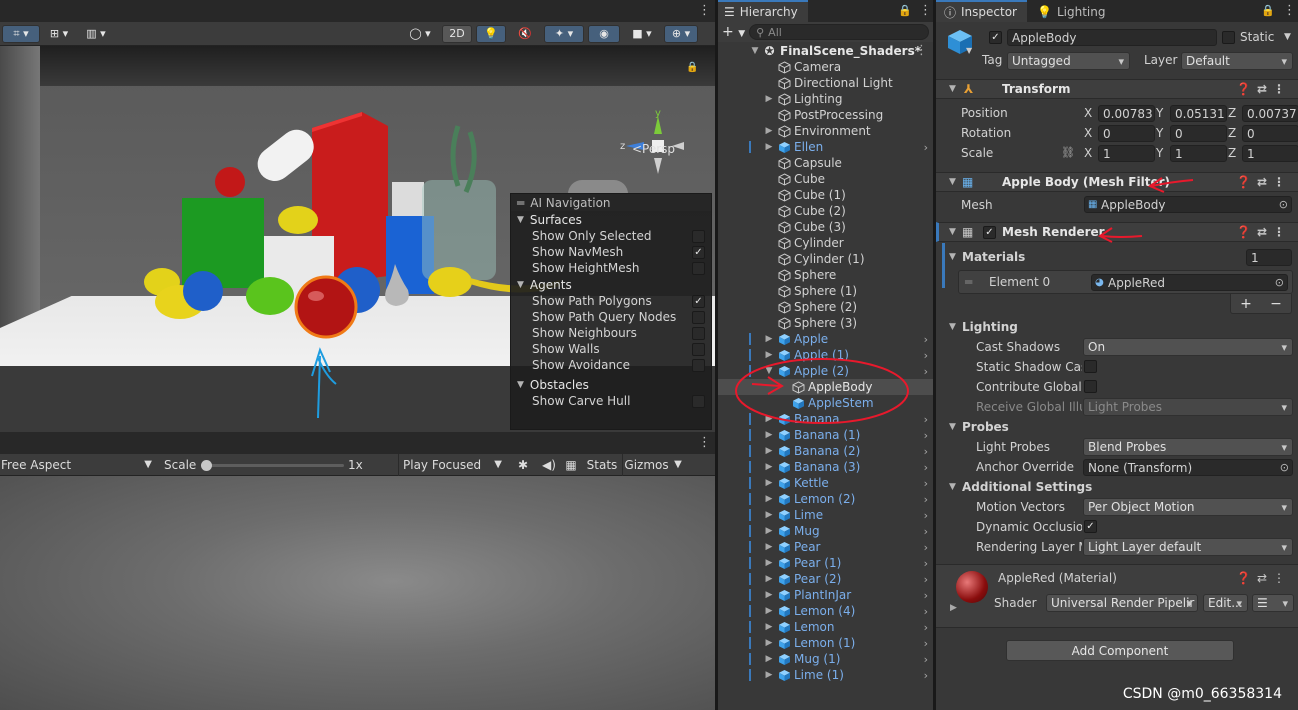  What do you see at coordinates (611, 365) in the screenshot?
I see `ai-nav-option: Show Avoidance` at bounding box center [611, 365].